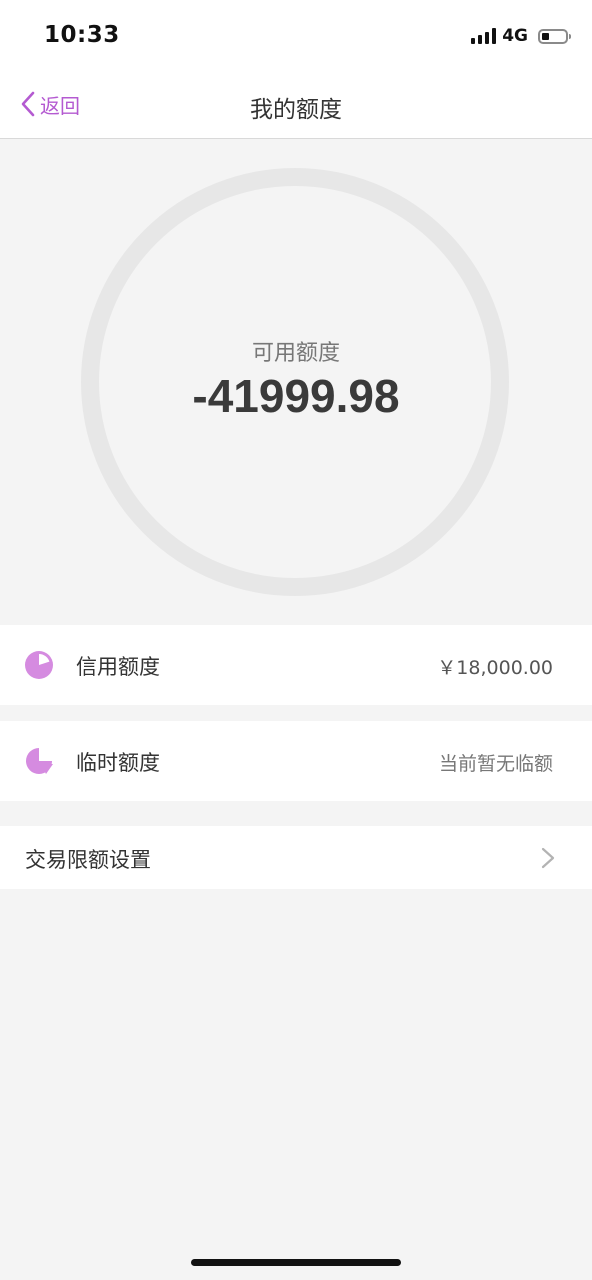 This screenshot has width=592, height=1280. Describe the element at coordinates (484, 36) in the screenshot. I see `signal-icon` at that location.